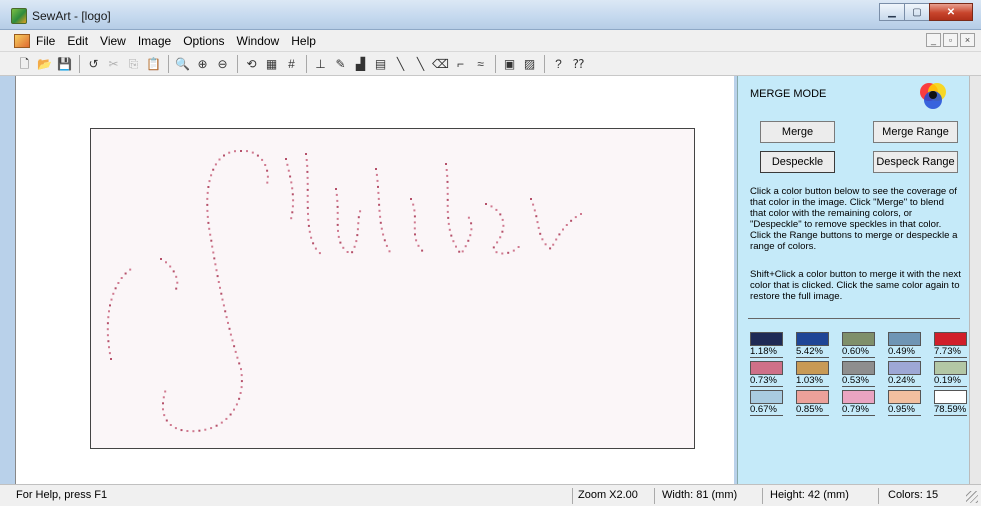 The width and height of the screenshot is (981, 506). Describe the element at coordinates (77, 41) in the screenshot. I see `menu-edit: Edit` at that location.